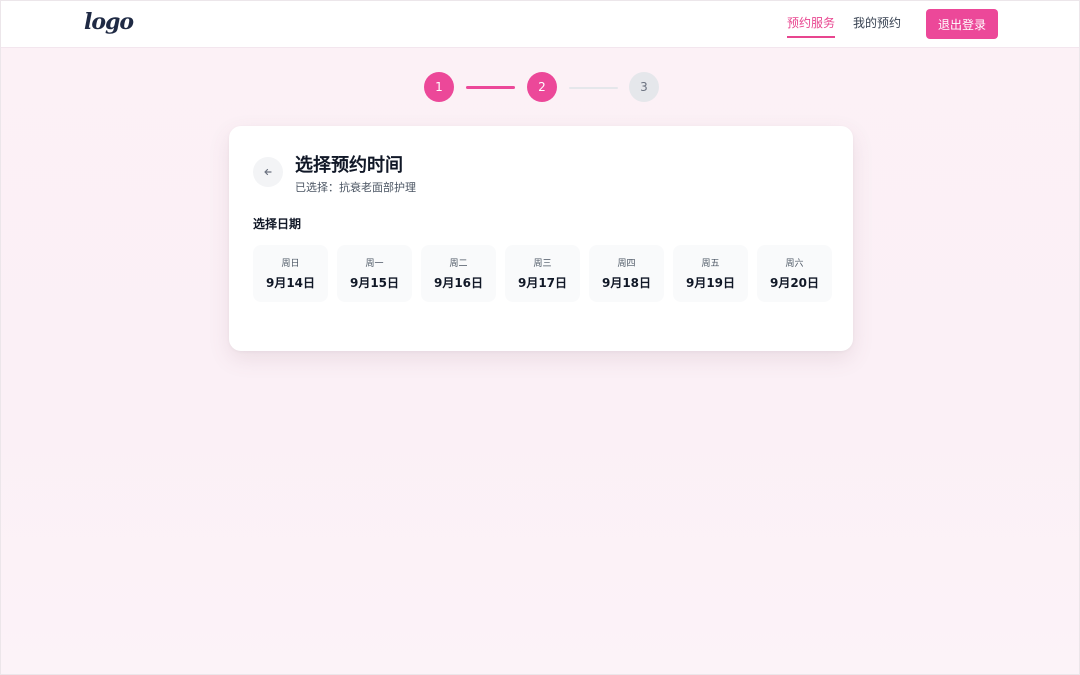  What do you see at coordinates (811, 26) in the screenshot?
I see `nav-booking-services: 预约服务` at bounding box center [811, 26].